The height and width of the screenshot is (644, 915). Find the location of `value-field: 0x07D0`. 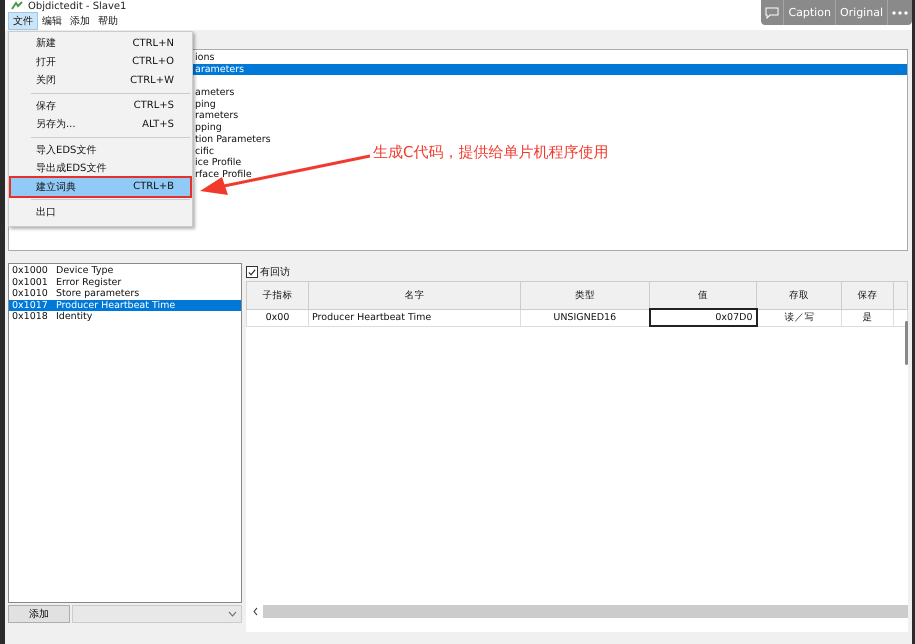

value-field: 0x07D0 is located at coordinates (703, 317).